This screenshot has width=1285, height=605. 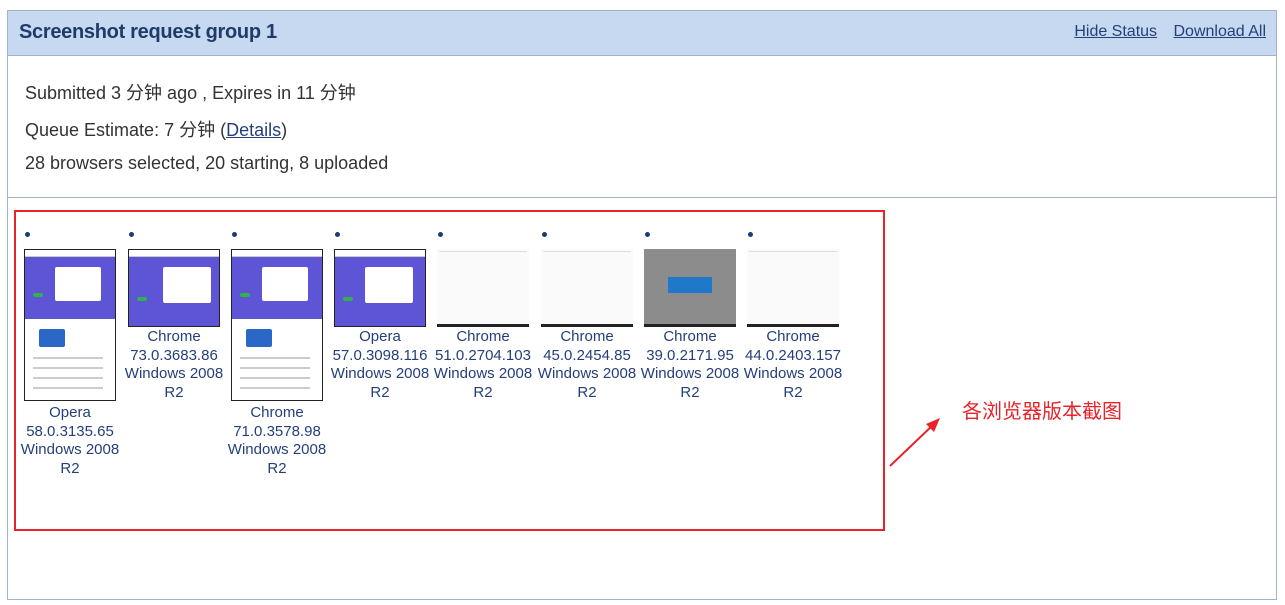 What do you see at coordinates (1115, 31) in the screenshot?
I see `hide-status-link: Hide Status` at bounding box center [1115, 31].